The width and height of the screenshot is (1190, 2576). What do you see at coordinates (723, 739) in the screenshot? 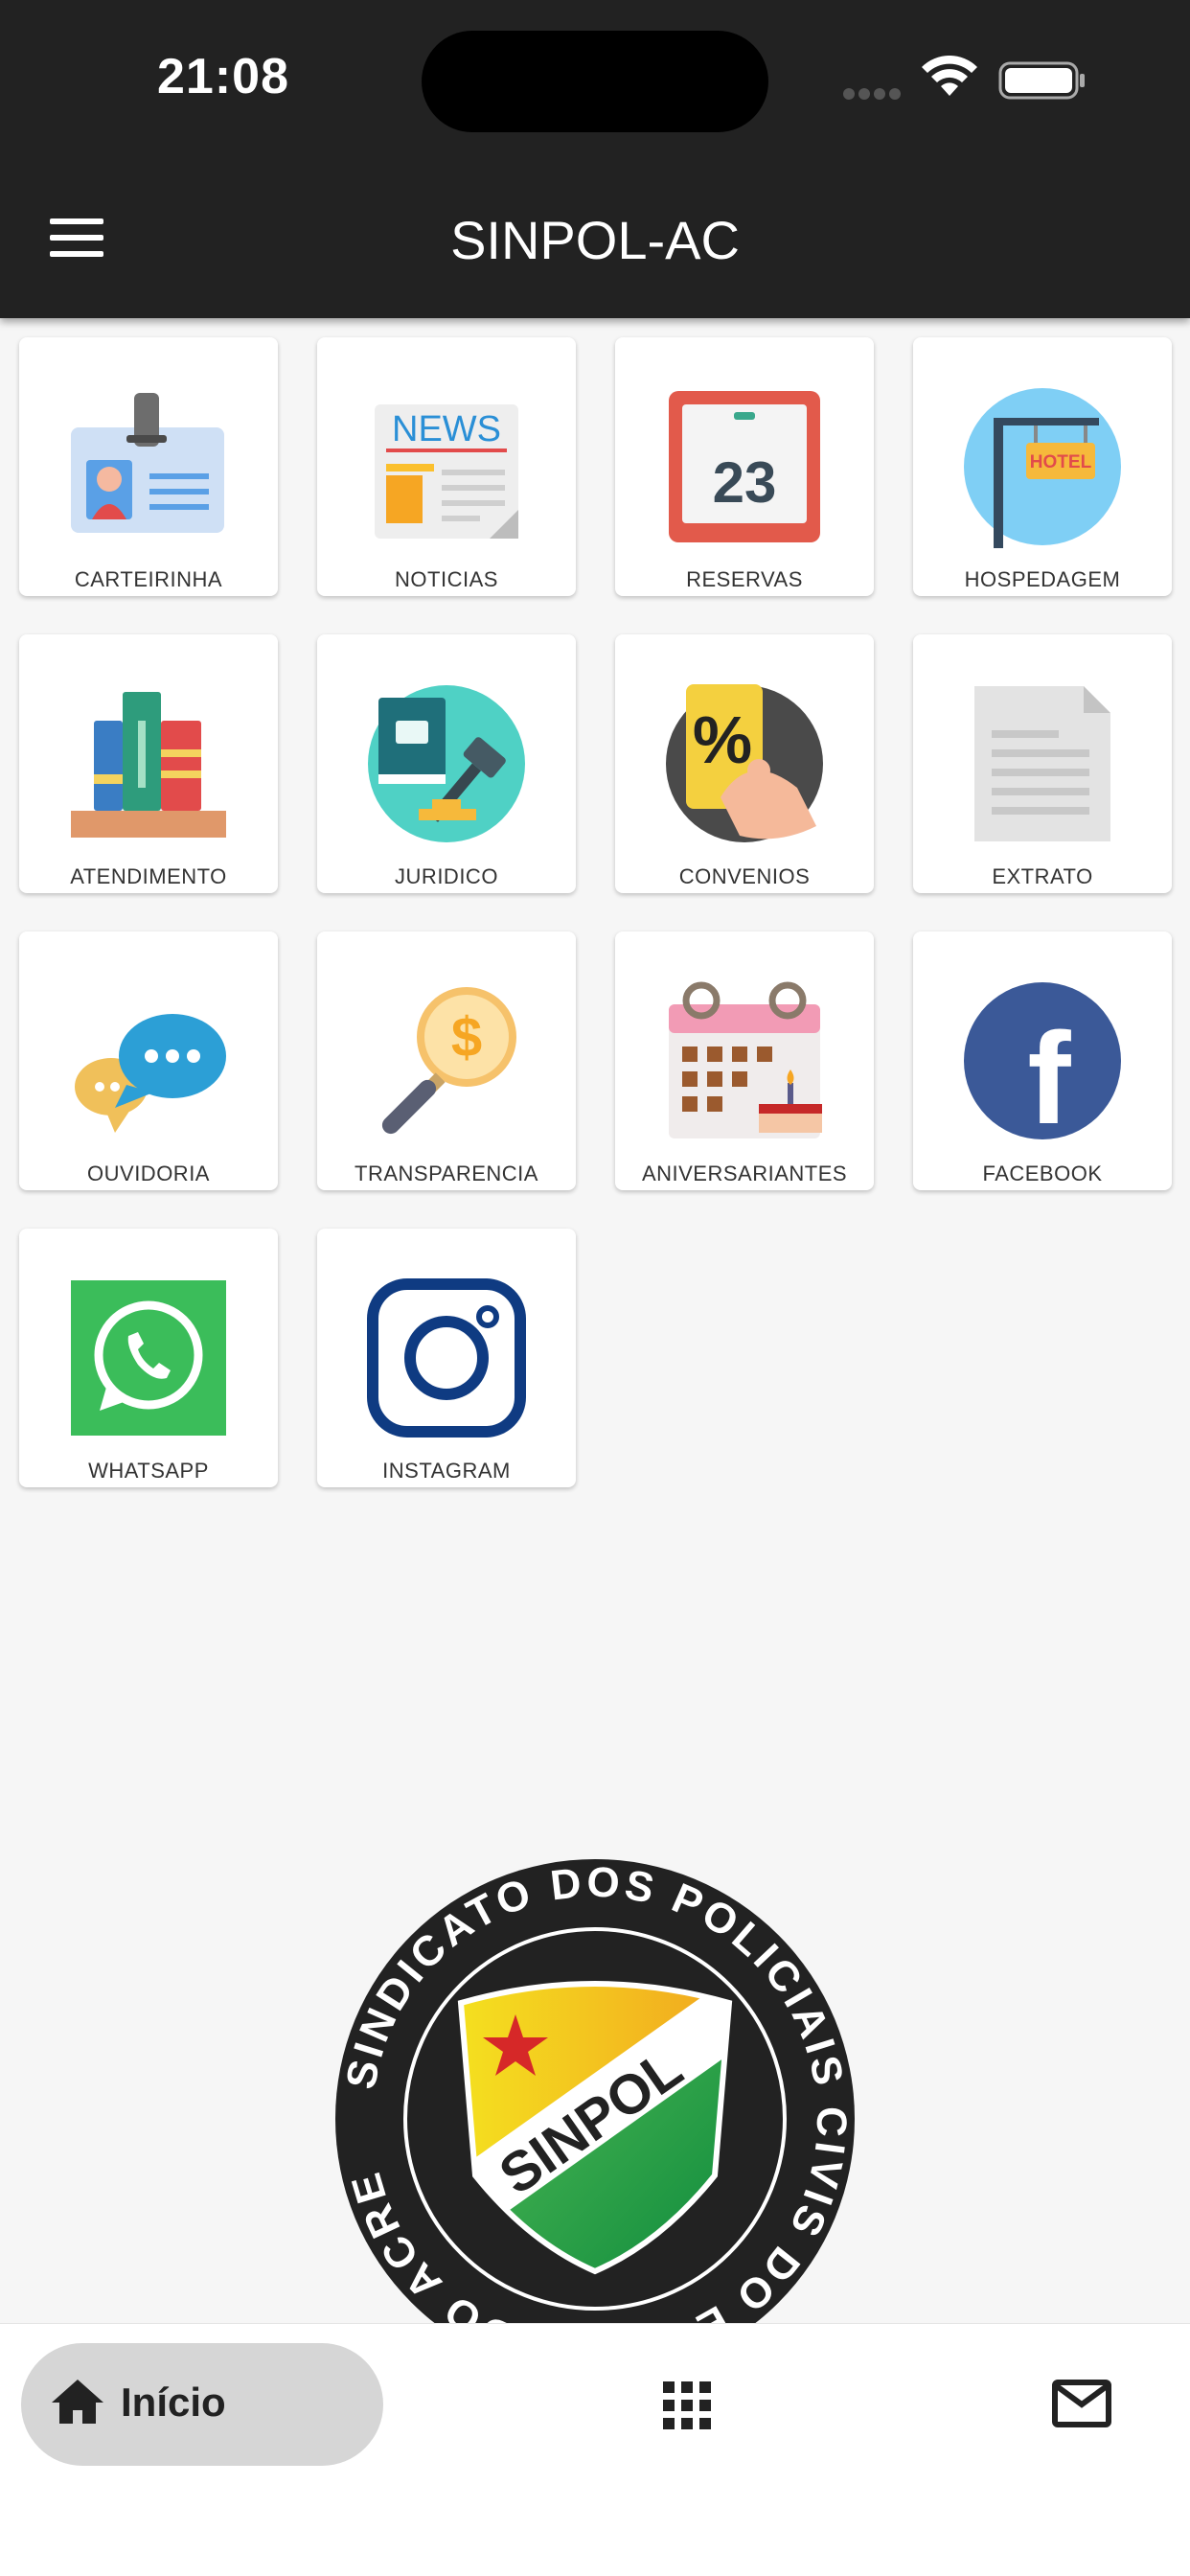
I see `percent-text: %` at bounding box center [723, 739].